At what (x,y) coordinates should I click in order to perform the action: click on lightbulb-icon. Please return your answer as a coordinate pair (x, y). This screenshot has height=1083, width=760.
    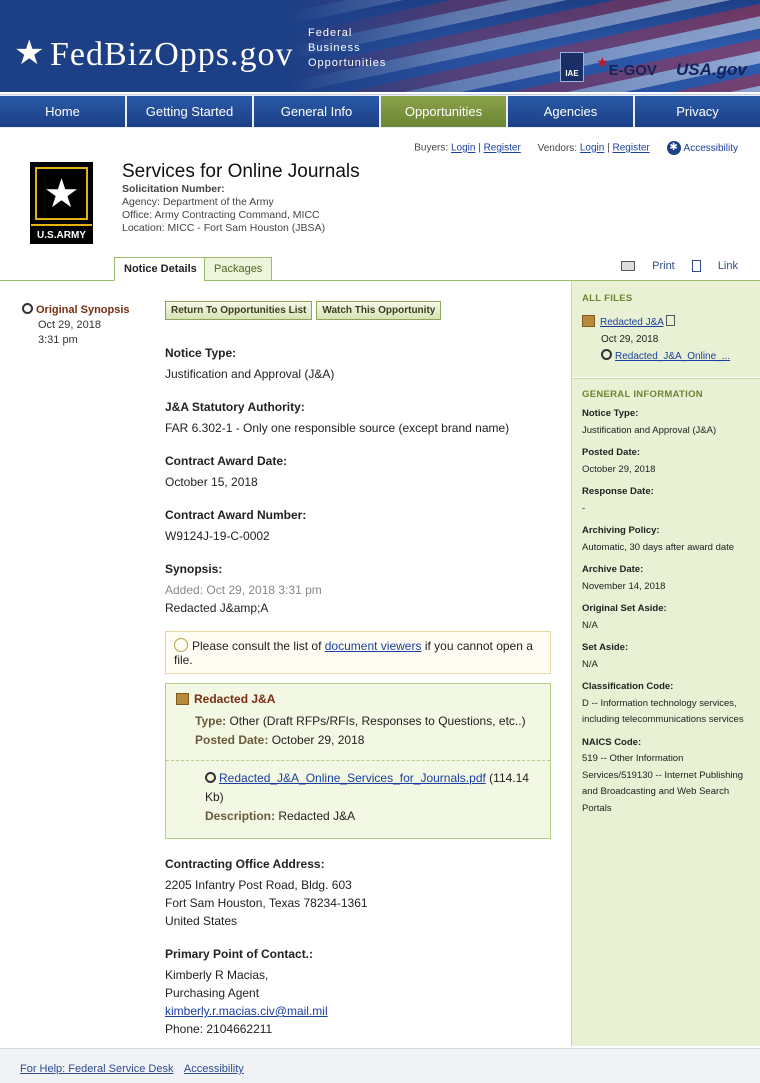
    Looking at the image, I should click on (181, 645).